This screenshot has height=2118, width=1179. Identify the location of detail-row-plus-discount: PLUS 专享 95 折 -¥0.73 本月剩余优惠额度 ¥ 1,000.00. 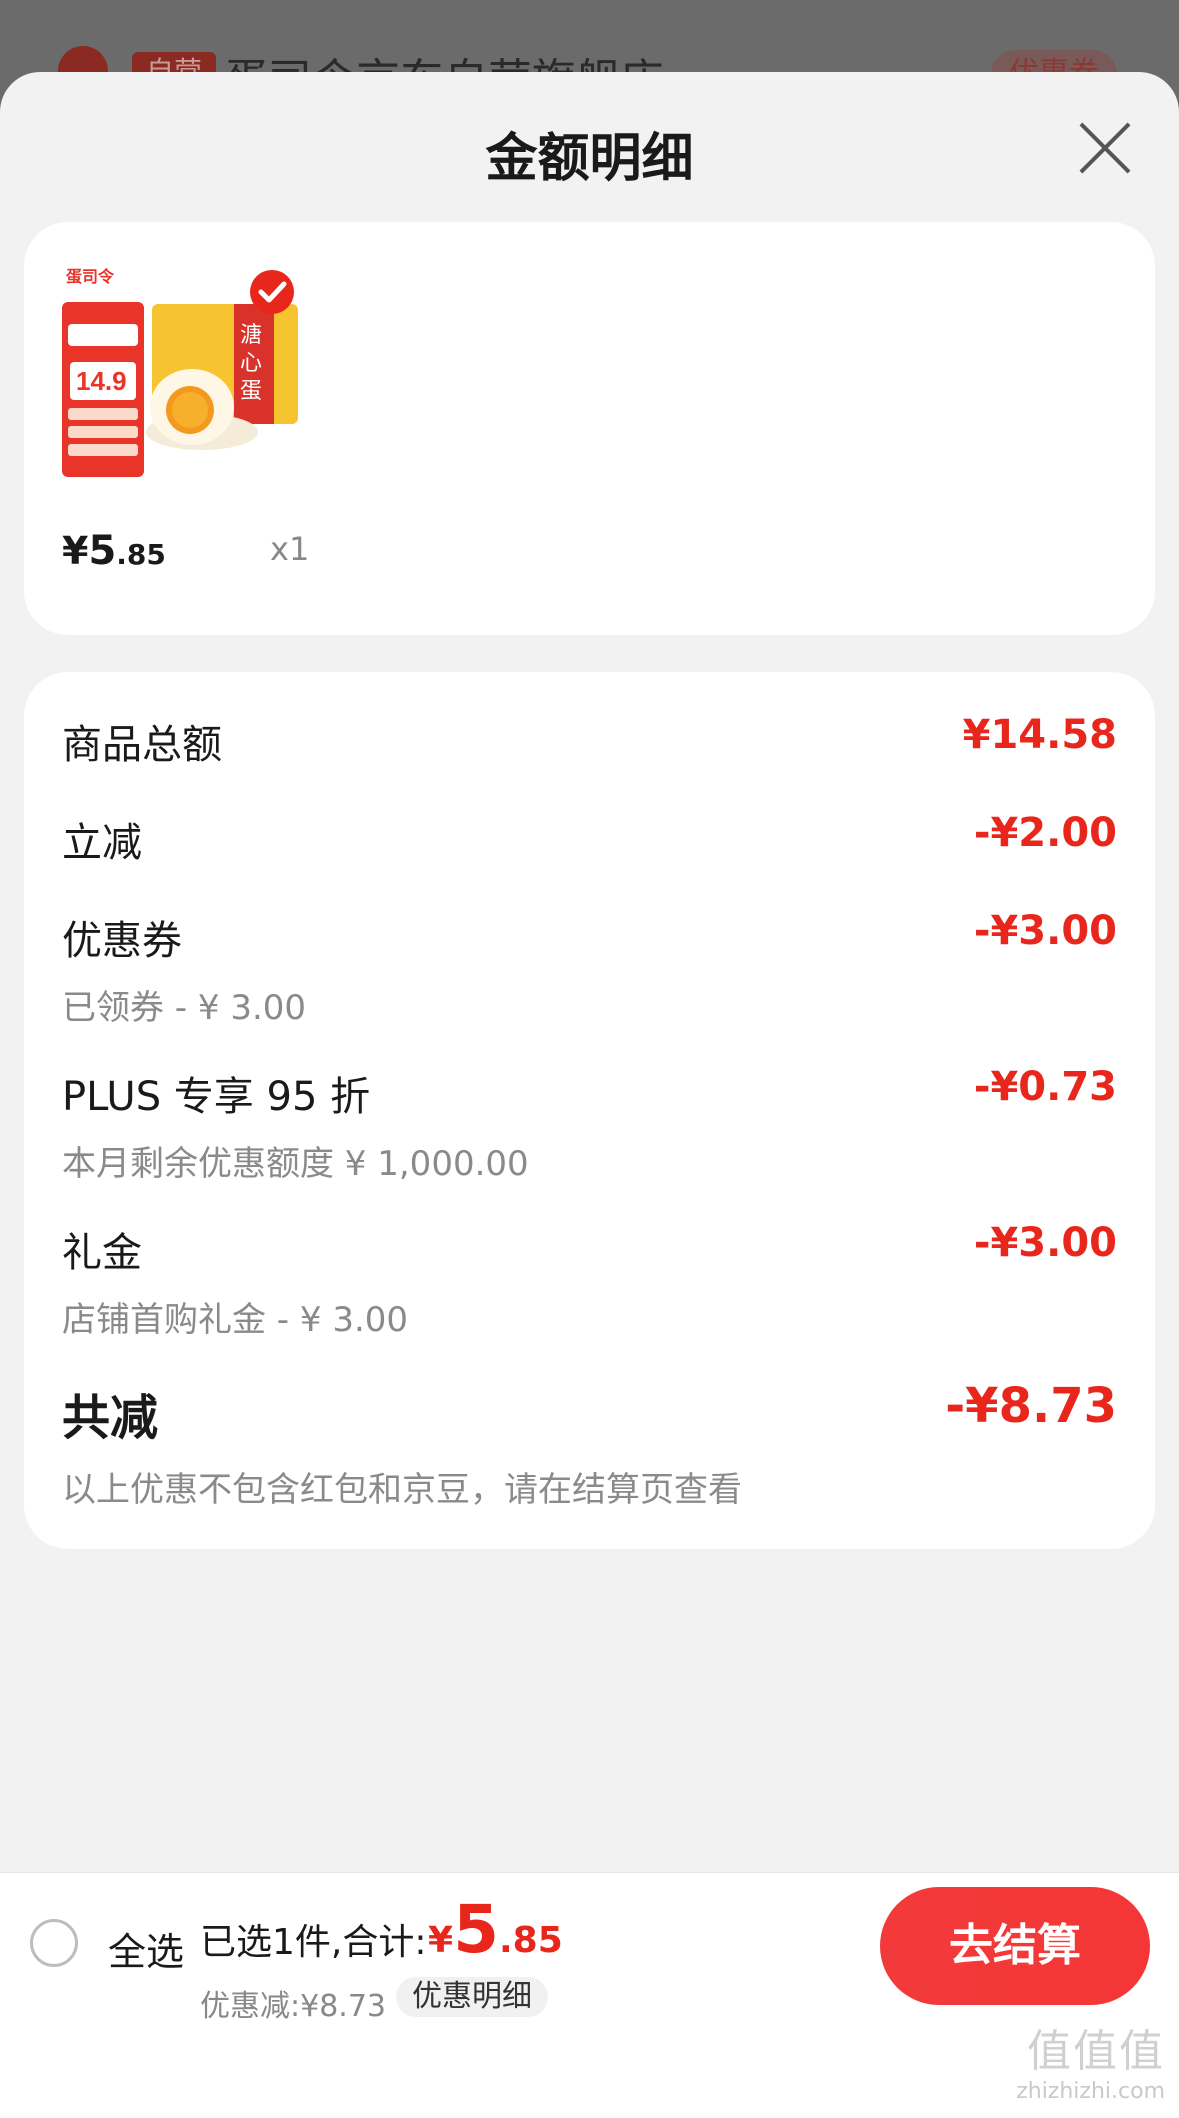
(589, 1124).